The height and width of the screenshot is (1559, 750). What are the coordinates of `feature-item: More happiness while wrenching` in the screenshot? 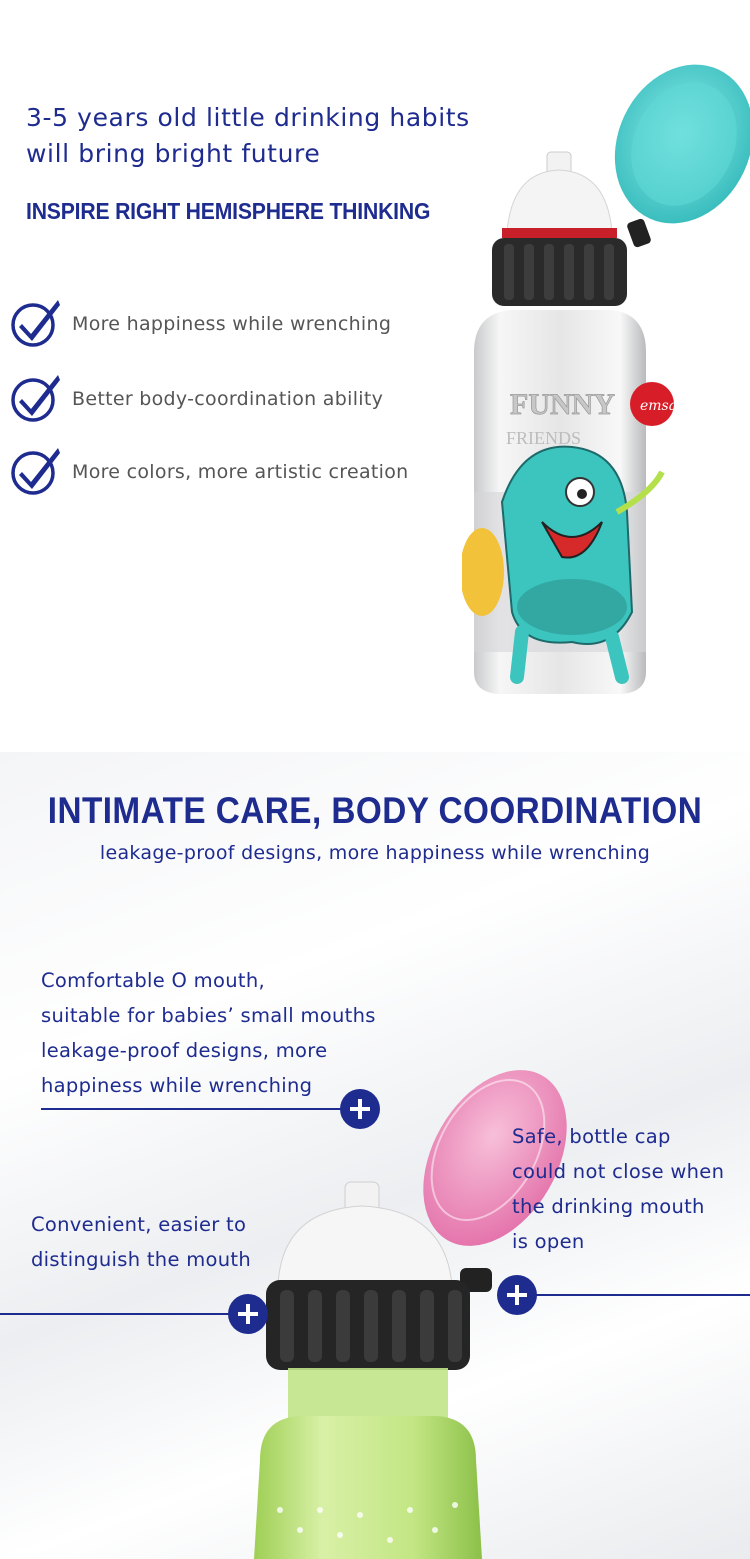 It's located at (235, 321).